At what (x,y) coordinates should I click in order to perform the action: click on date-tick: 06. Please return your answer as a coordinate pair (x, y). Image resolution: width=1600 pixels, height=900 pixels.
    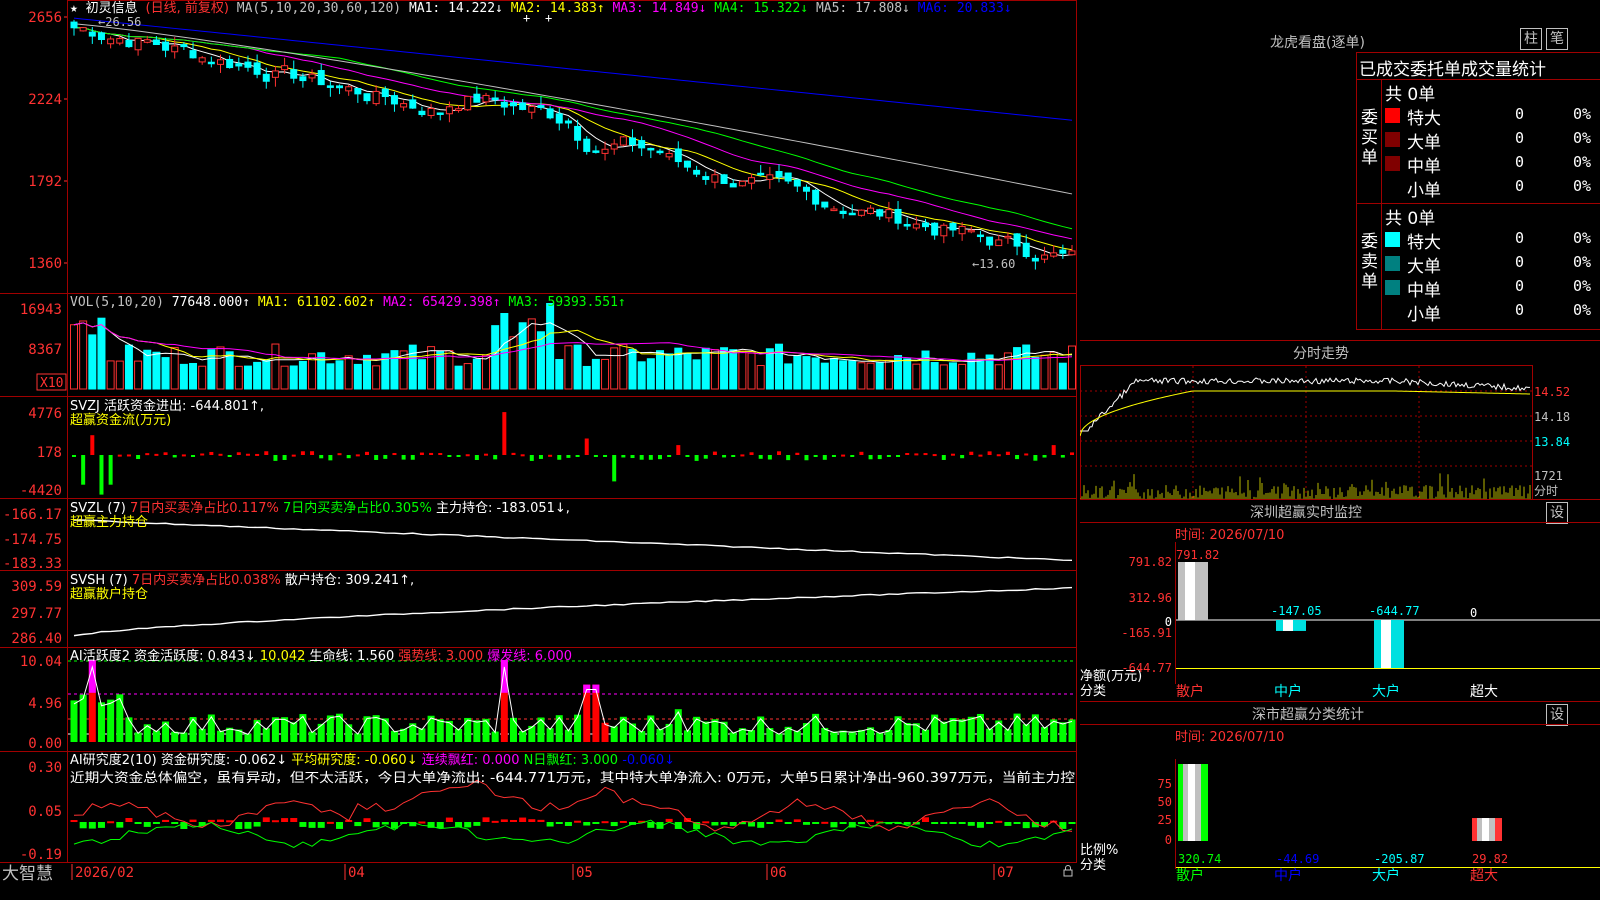
    Looking at the image, I should click on (778, 873).